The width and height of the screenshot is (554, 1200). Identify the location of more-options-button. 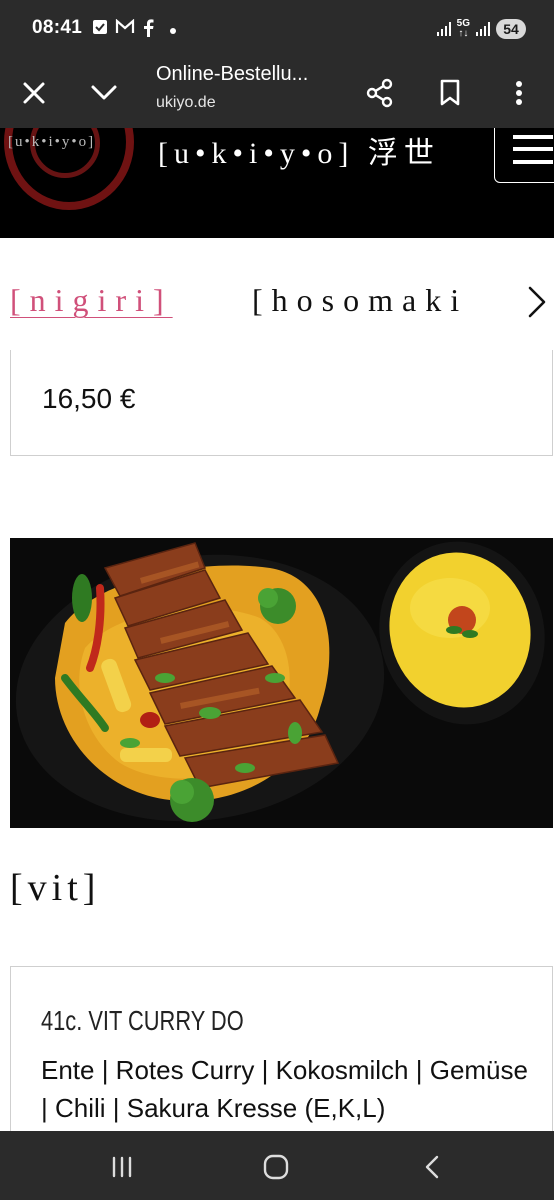
(519, 93).